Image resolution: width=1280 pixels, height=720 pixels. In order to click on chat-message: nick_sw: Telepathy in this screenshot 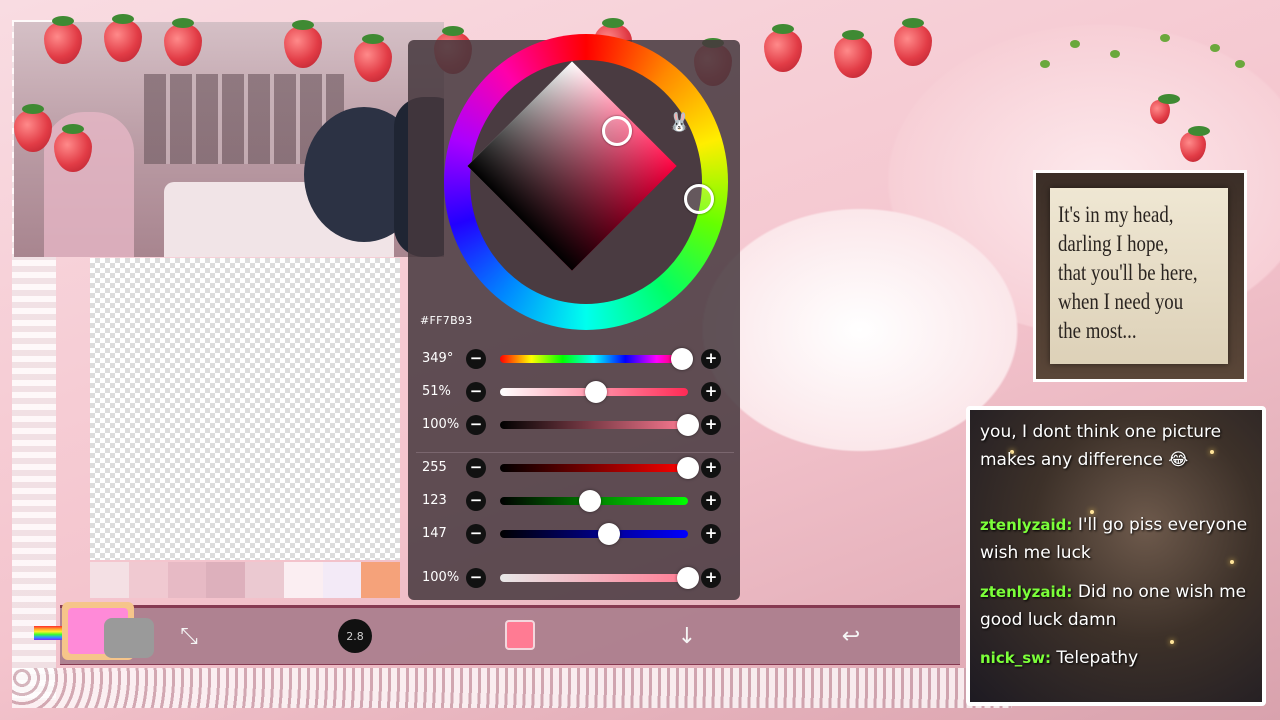, I will do `click(1120, 658)`.